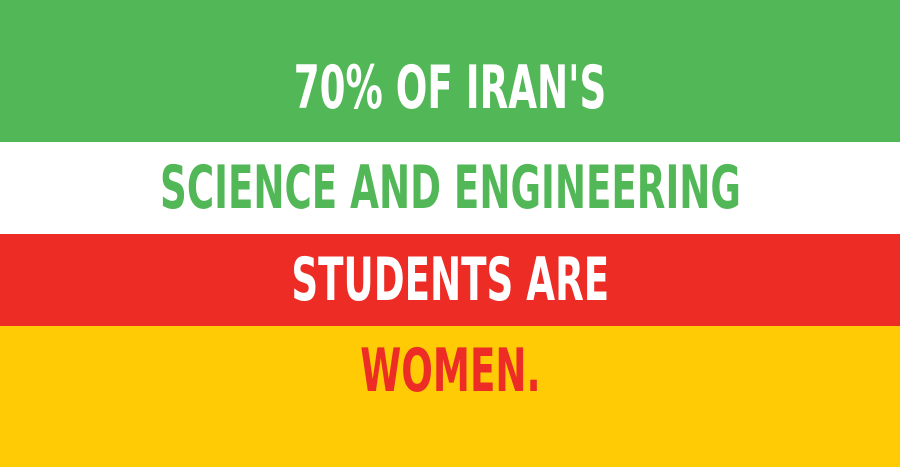  I want to click on headline-line-1: 70% OF IRAN'S, so click(450, 88).